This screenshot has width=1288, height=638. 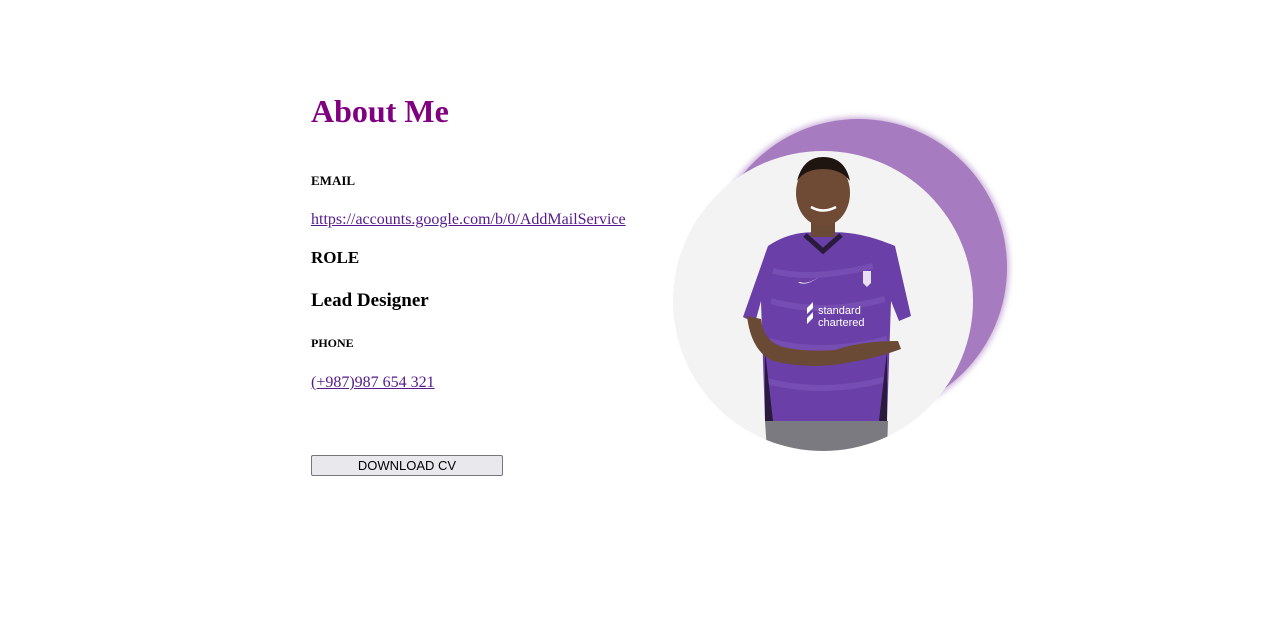 What do you see at coordinates (407, 465) in the screenshot?
I see `download-cv-button: DOWNLOAD CV` at bounding box center [407, 465].